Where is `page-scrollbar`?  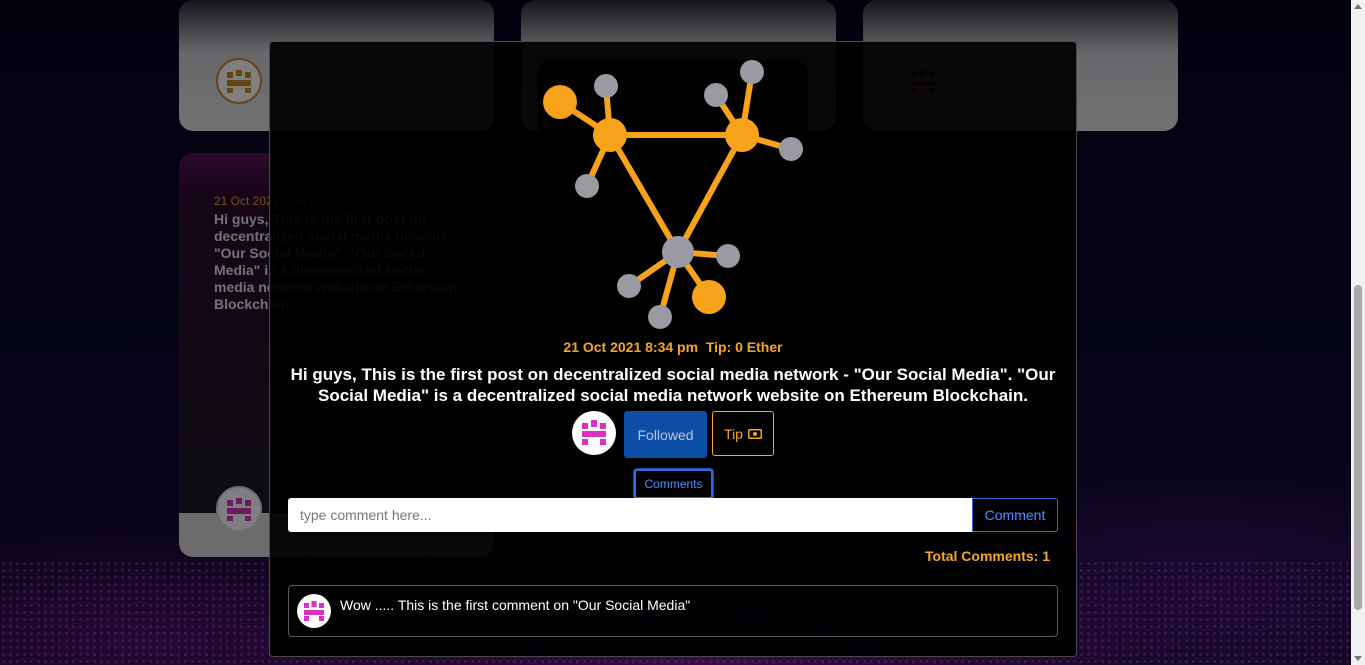 page-scrollbar is located at coordinates (1358, 332).